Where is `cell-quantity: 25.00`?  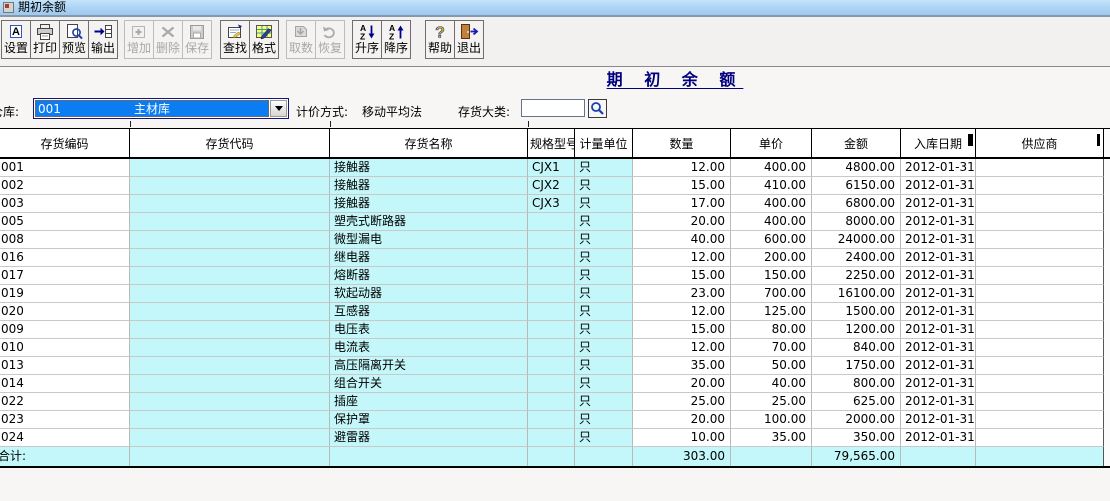
cell-quantity: 25.00 is located at coordinates (682, 402).